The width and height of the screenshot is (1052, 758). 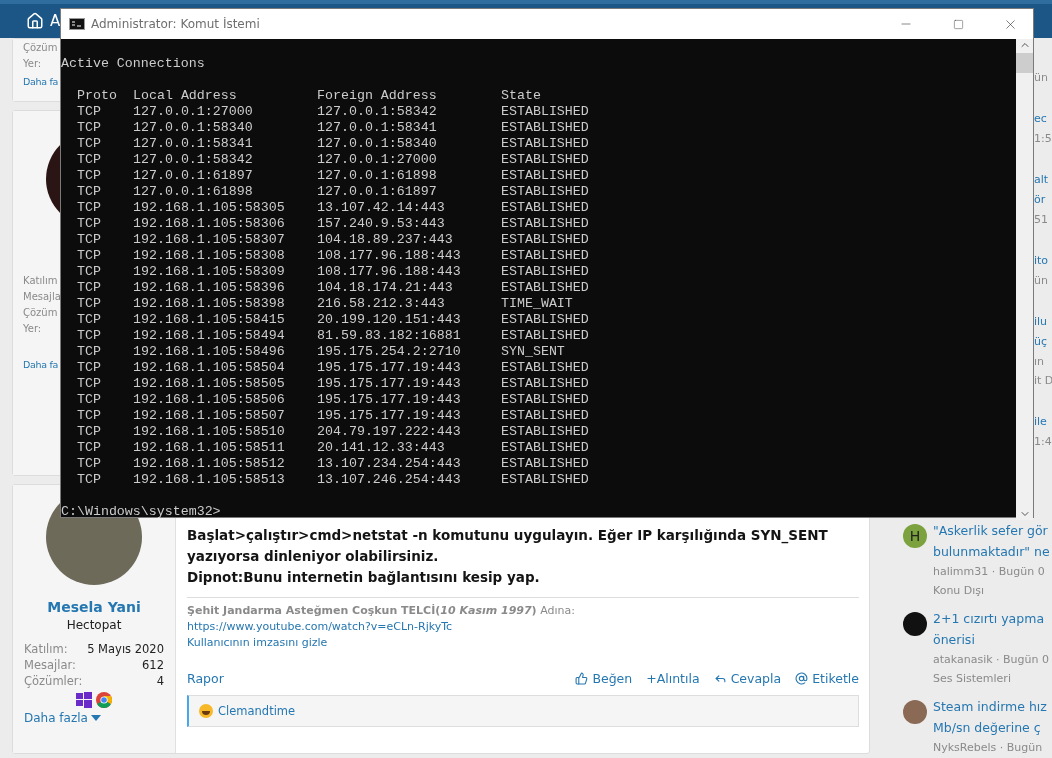 What do you see at coordinates (990, 727) in the screenshot?
I see `thread-title: Mb/sn değerine ç` at bounding box center [990, 727].